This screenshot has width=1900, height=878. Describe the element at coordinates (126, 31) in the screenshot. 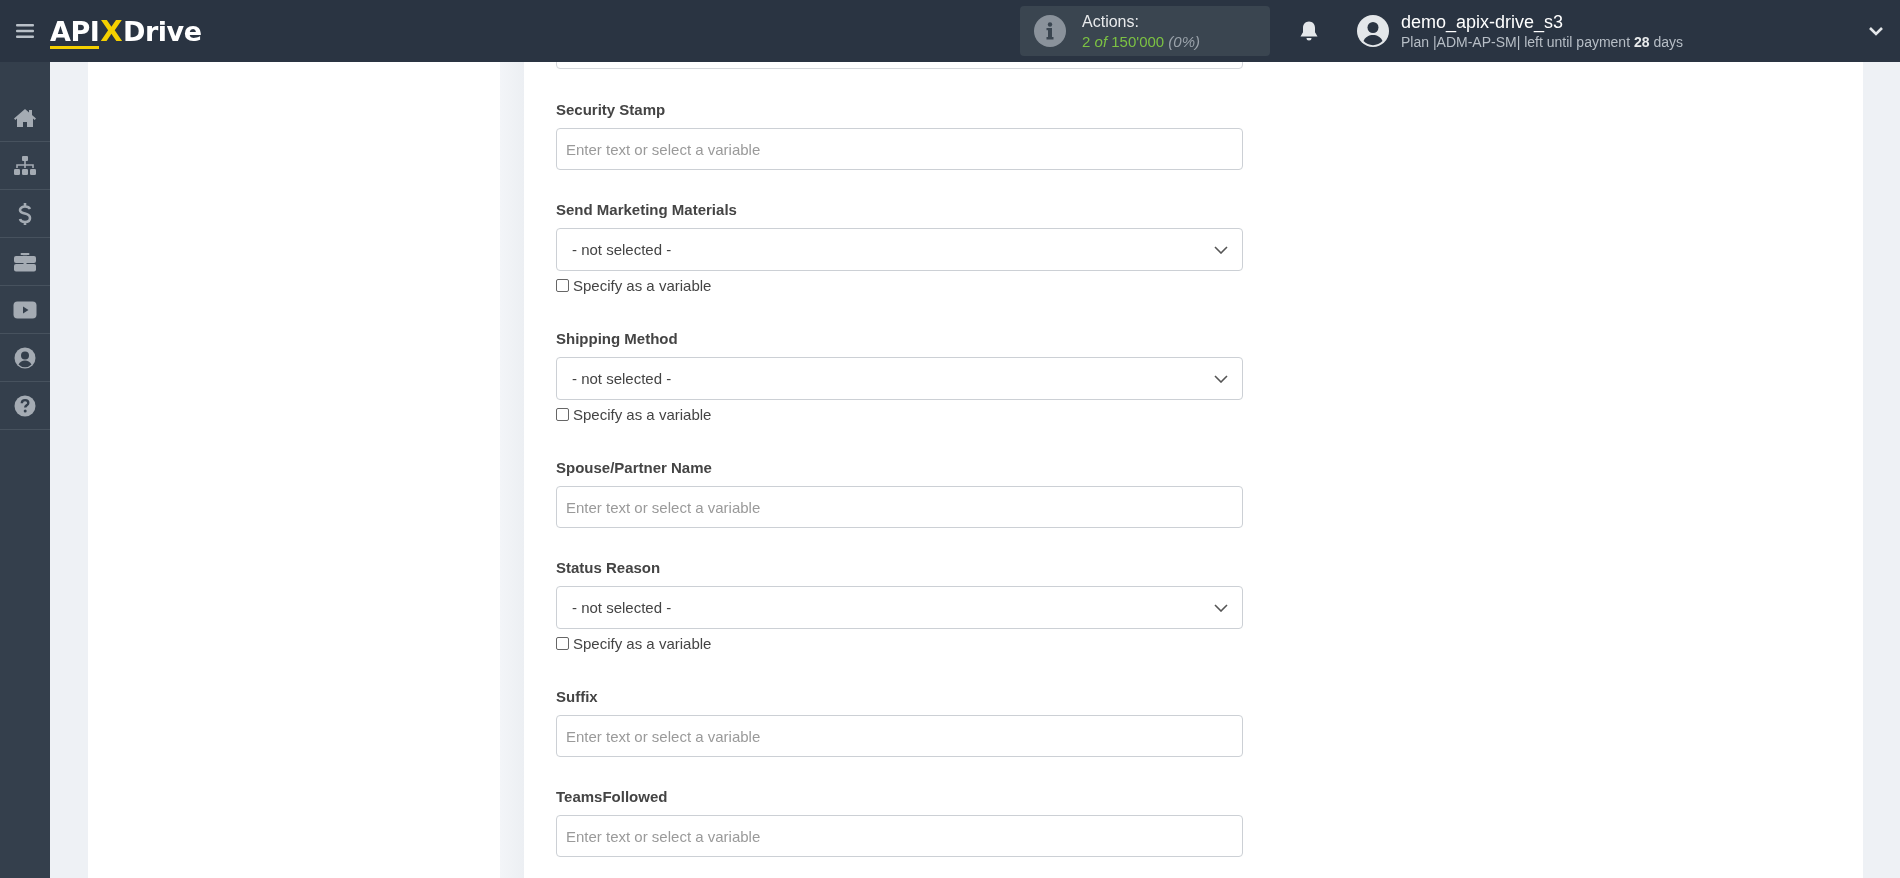

I see `logo: APIXDrive` at that location.